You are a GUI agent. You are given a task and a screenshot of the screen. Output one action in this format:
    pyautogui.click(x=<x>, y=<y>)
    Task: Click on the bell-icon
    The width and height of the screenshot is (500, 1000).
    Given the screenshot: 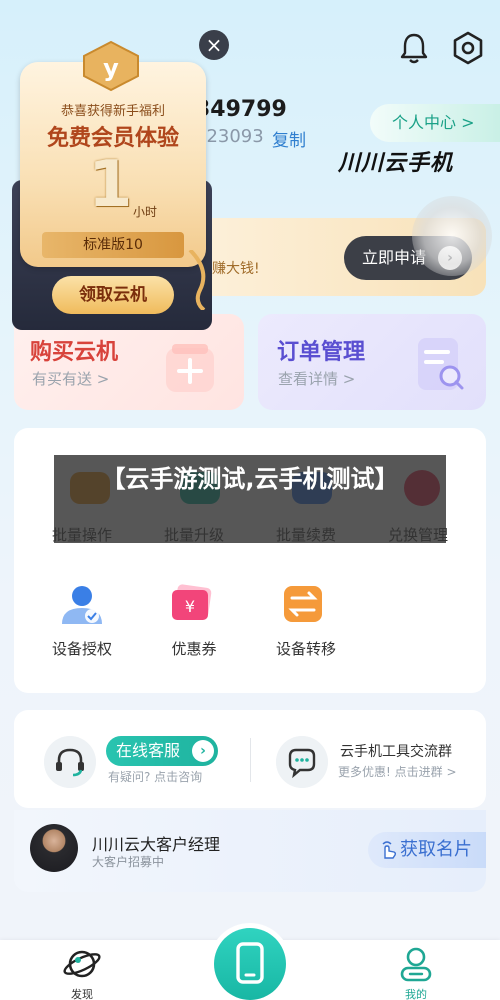 What is the action you would take?
    pyautogui.click(x=414, y=48)
    